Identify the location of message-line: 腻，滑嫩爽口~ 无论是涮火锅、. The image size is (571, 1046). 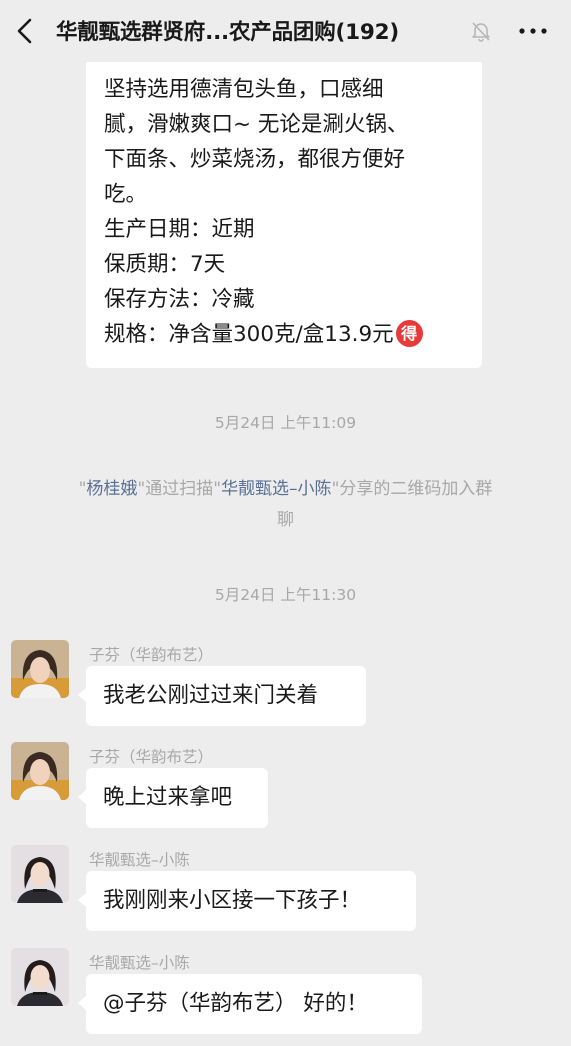
(256, 124).